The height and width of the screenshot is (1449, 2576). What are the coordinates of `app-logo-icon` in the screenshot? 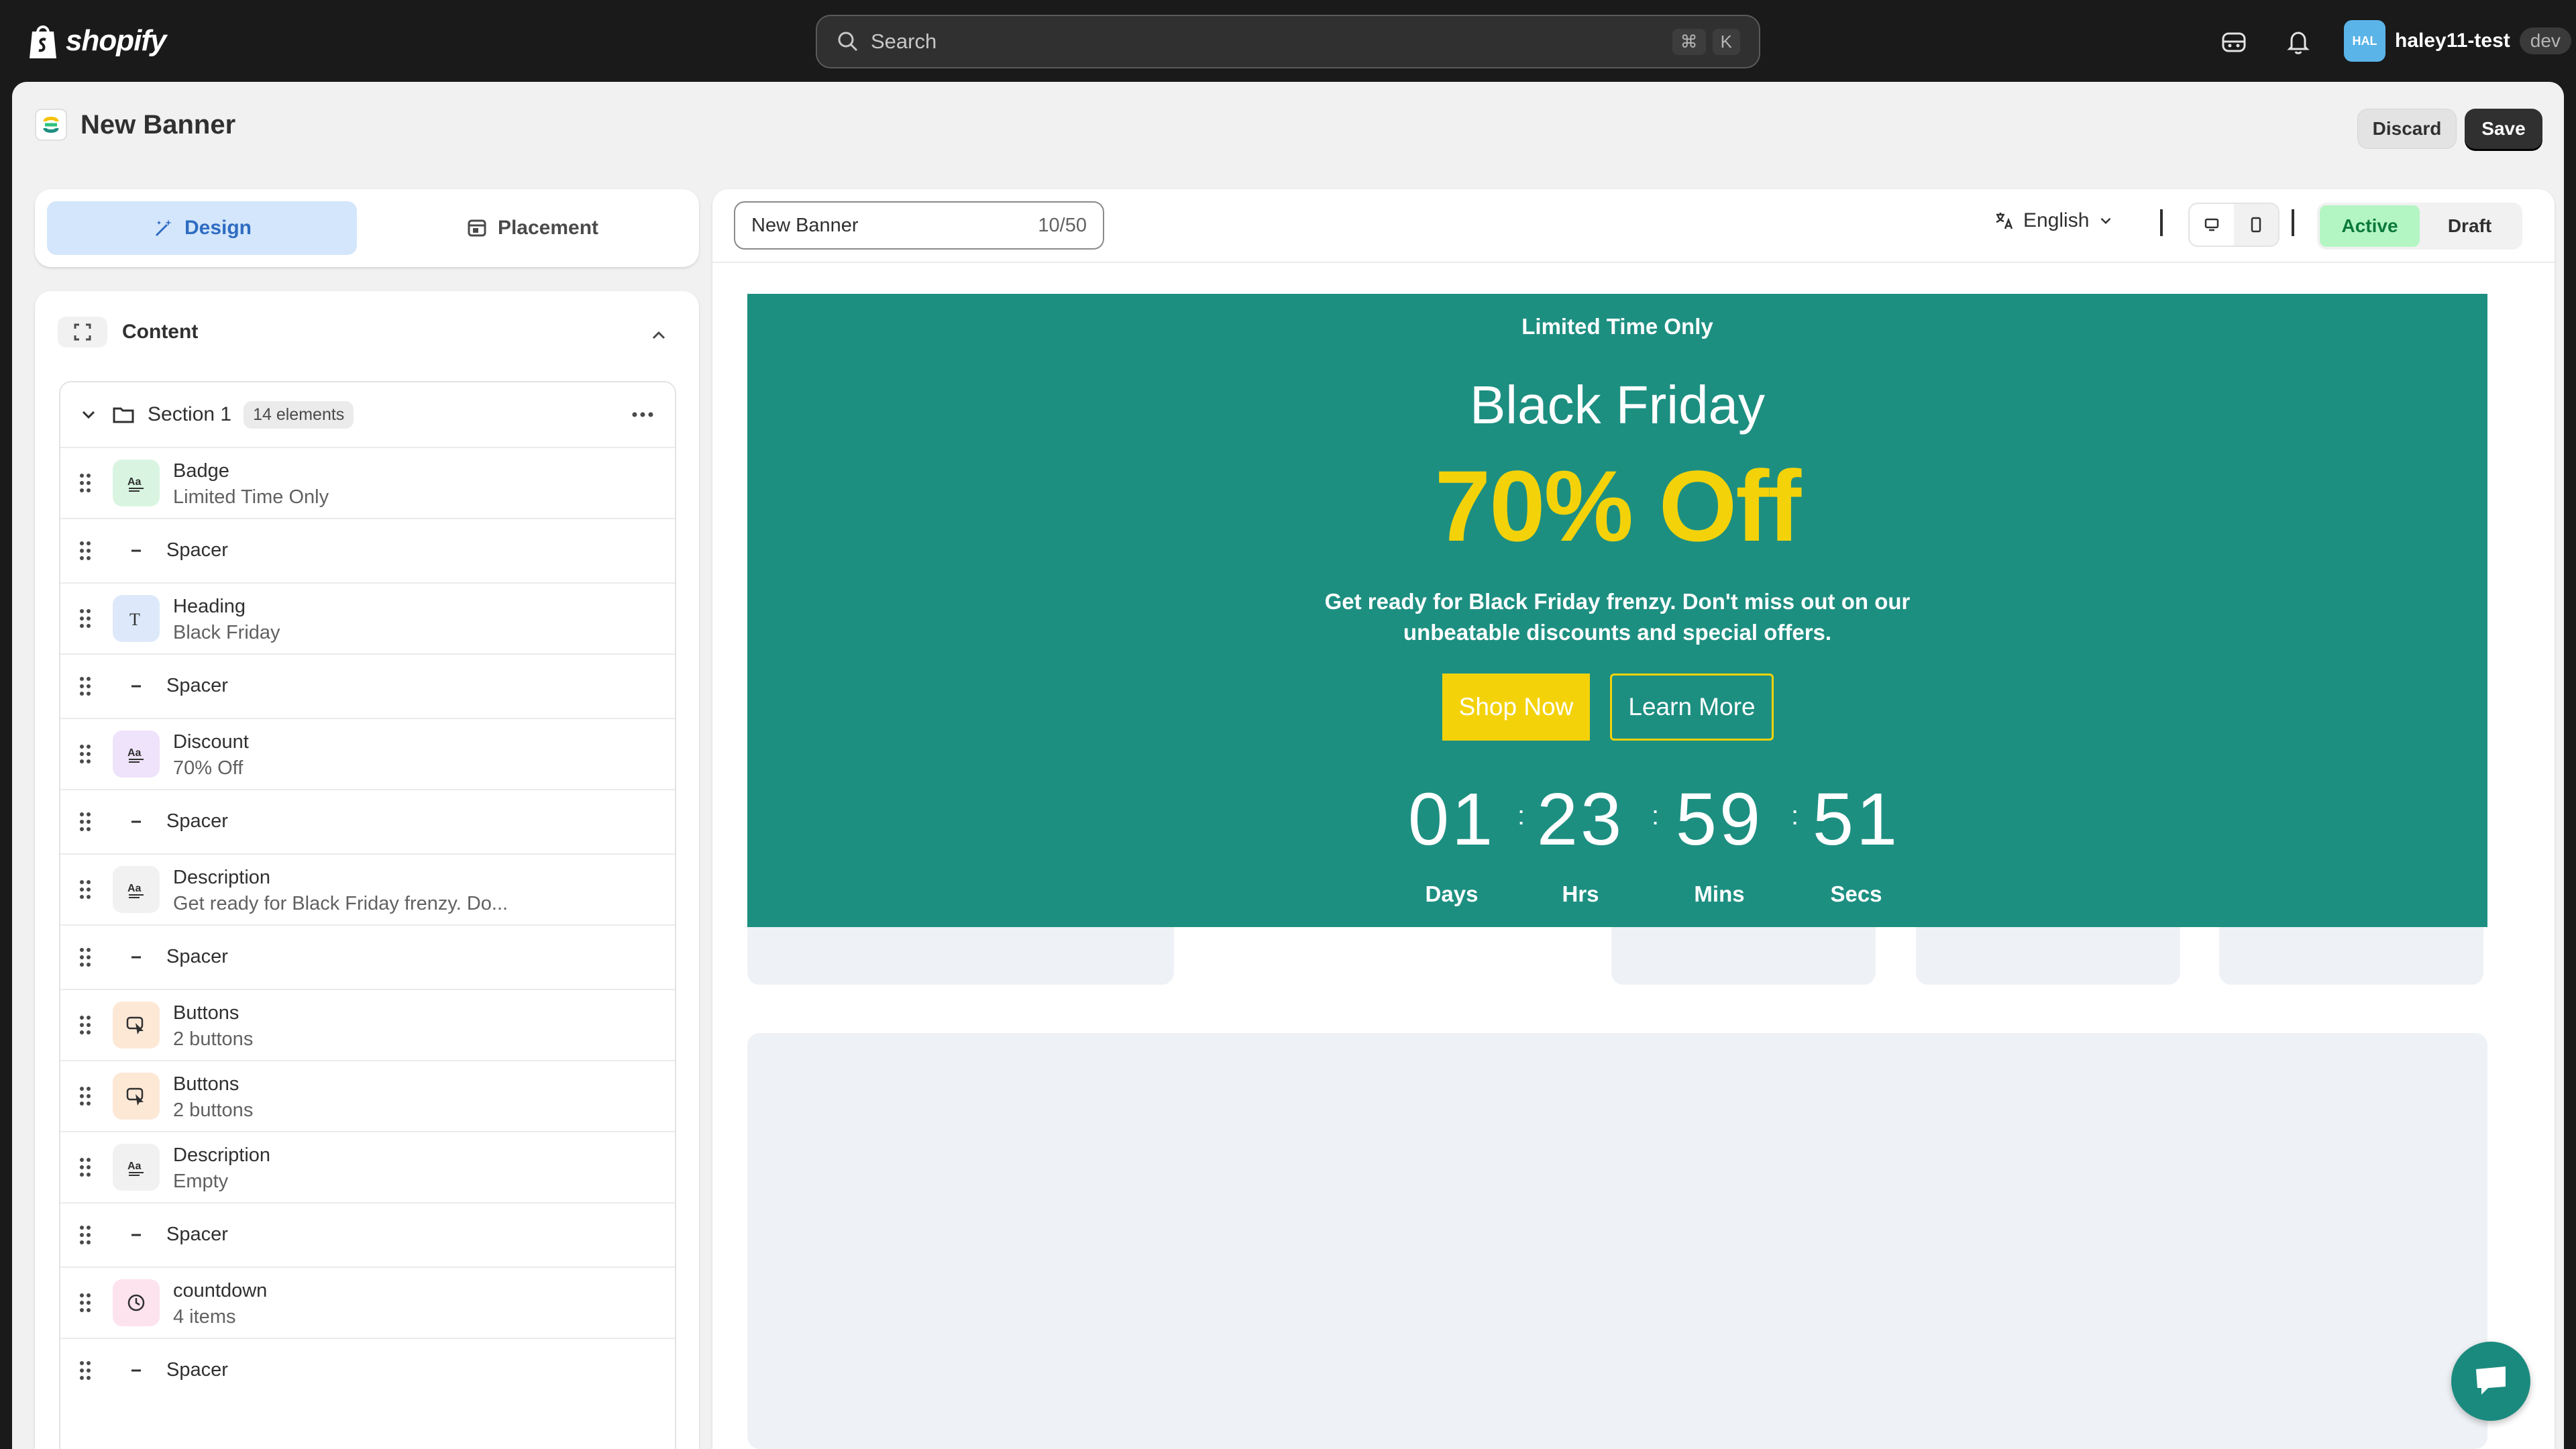 It's located at (51, 125).